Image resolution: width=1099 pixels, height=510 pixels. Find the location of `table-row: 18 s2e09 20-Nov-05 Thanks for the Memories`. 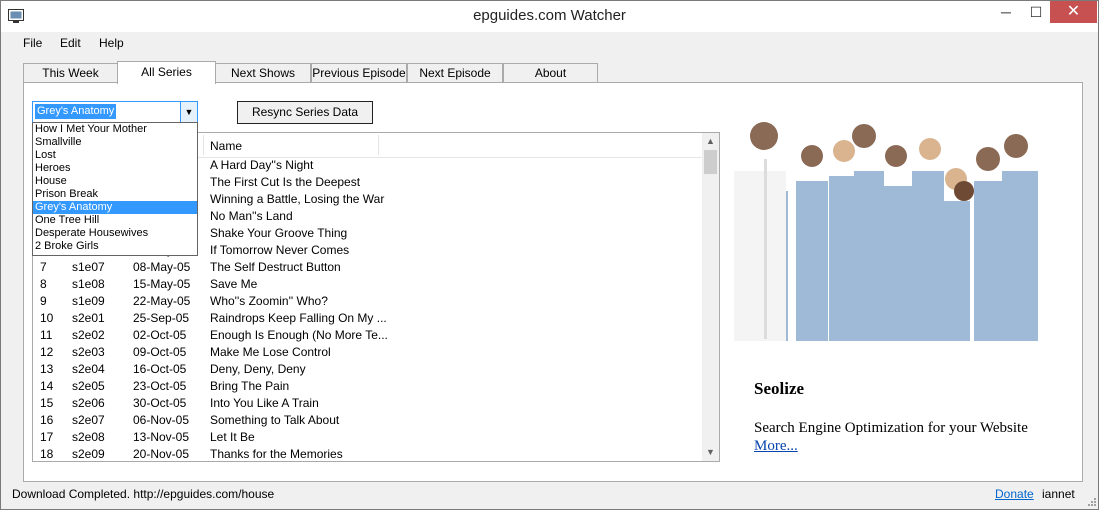

table-row: 18 s2e09 20-Nov-05 Thanks for the Memories is located at coordinates (368, 453).